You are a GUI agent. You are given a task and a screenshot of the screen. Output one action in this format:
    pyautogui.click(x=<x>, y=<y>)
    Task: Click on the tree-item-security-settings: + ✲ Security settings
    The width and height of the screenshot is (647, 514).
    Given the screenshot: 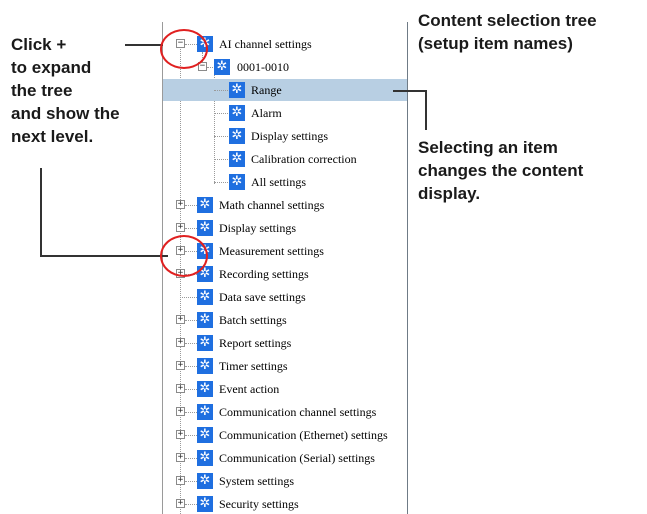 What is the action you would take?
    pyautogui.click(x=285, y=503)
    